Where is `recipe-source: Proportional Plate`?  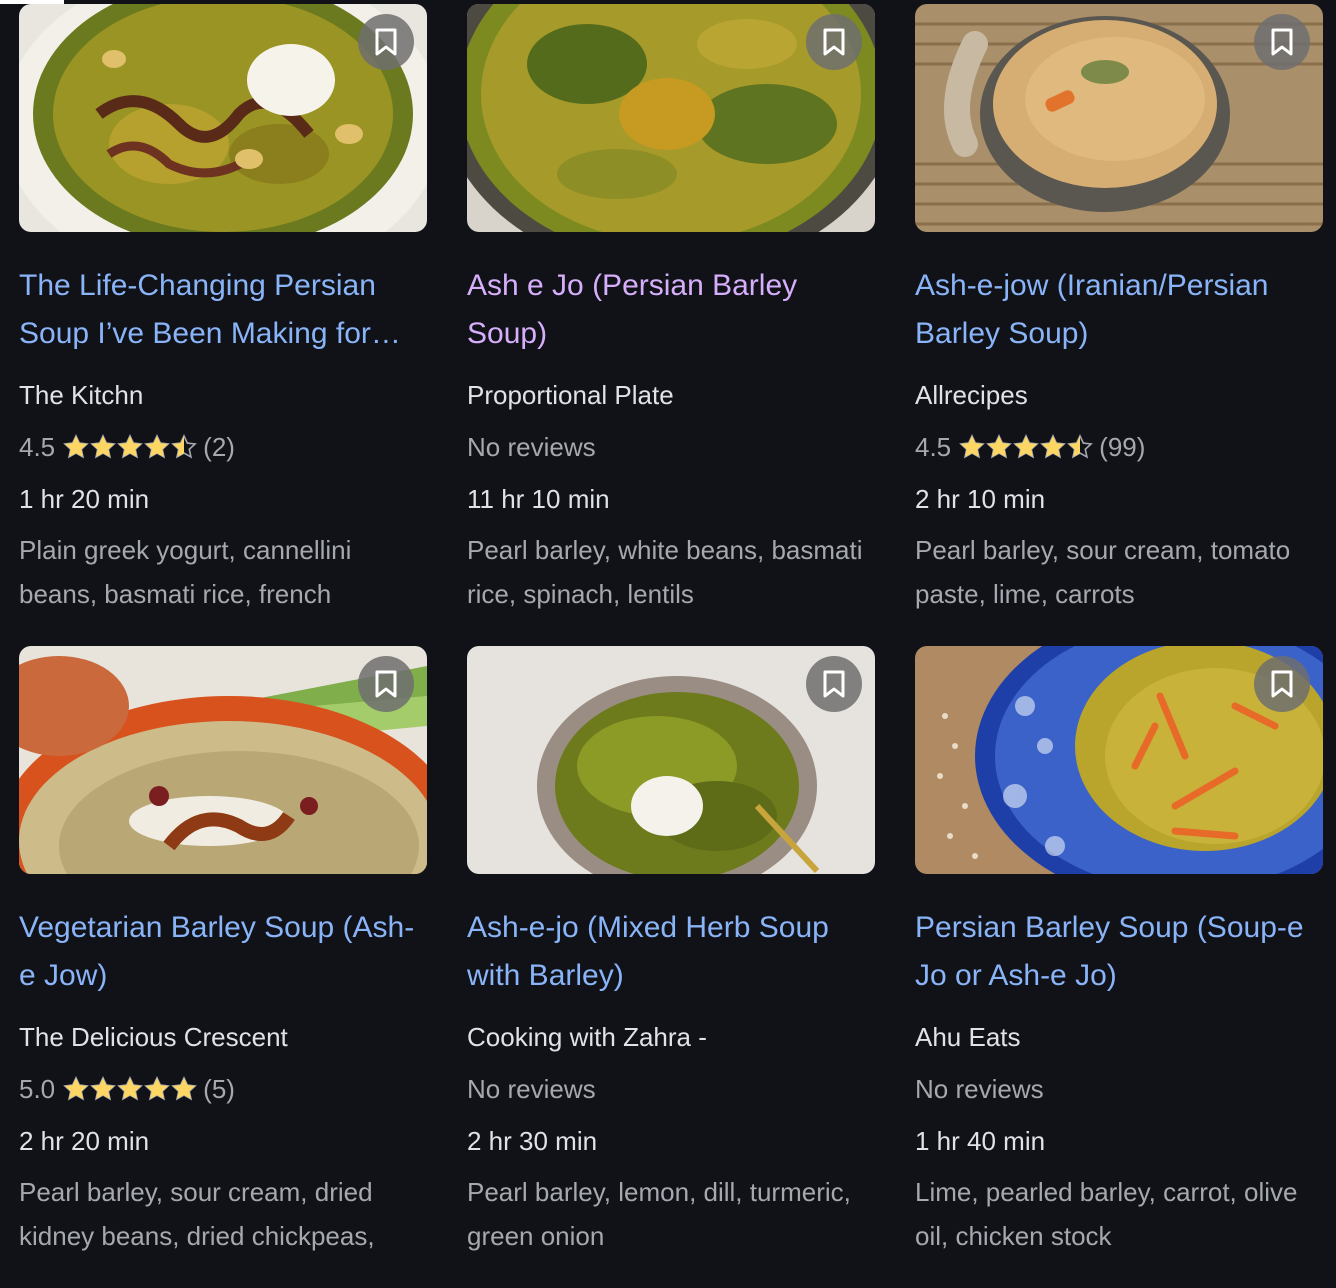 recipe-source: Proportional Plate is located at coordinates (570, 395).